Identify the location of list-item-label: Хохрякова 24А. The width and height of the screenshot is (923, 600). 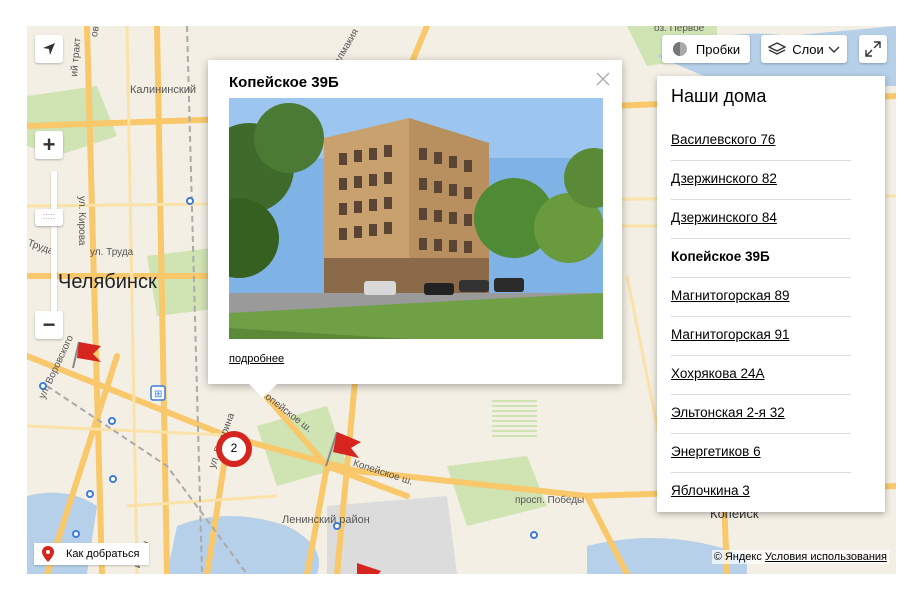
(718, 373).